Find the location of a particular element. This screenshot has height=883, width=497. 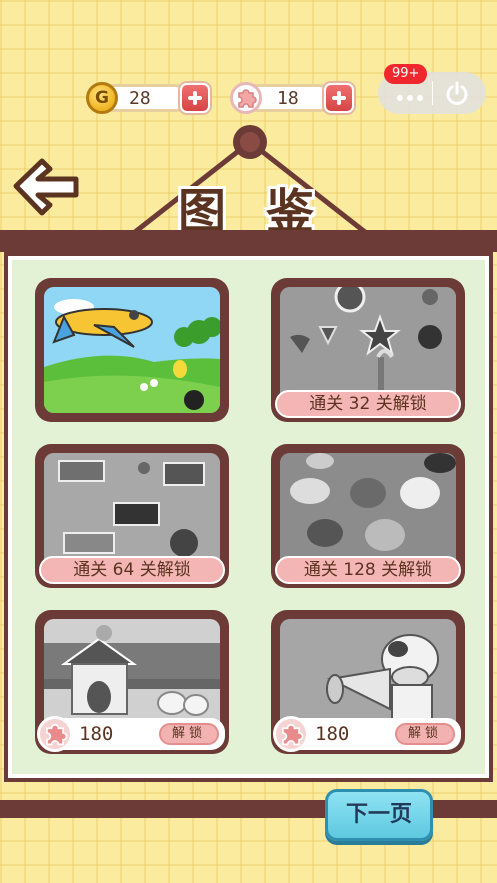

lock-requirement-candy: 通关 32 关解锁 is located at coordinates (368, 404).